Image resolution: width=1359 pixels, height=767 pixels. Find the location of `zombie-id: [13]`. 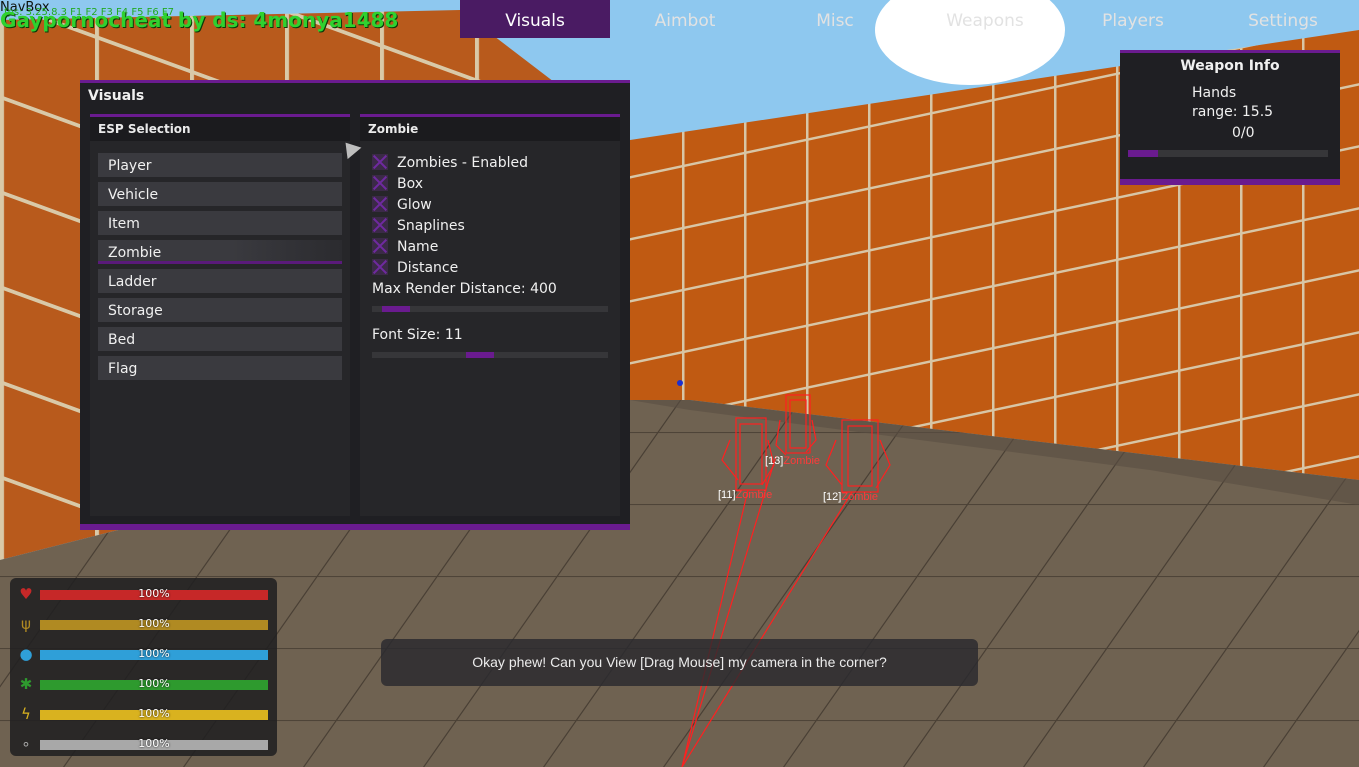

zombie-id: [13] is located at coordinates (774, 461).